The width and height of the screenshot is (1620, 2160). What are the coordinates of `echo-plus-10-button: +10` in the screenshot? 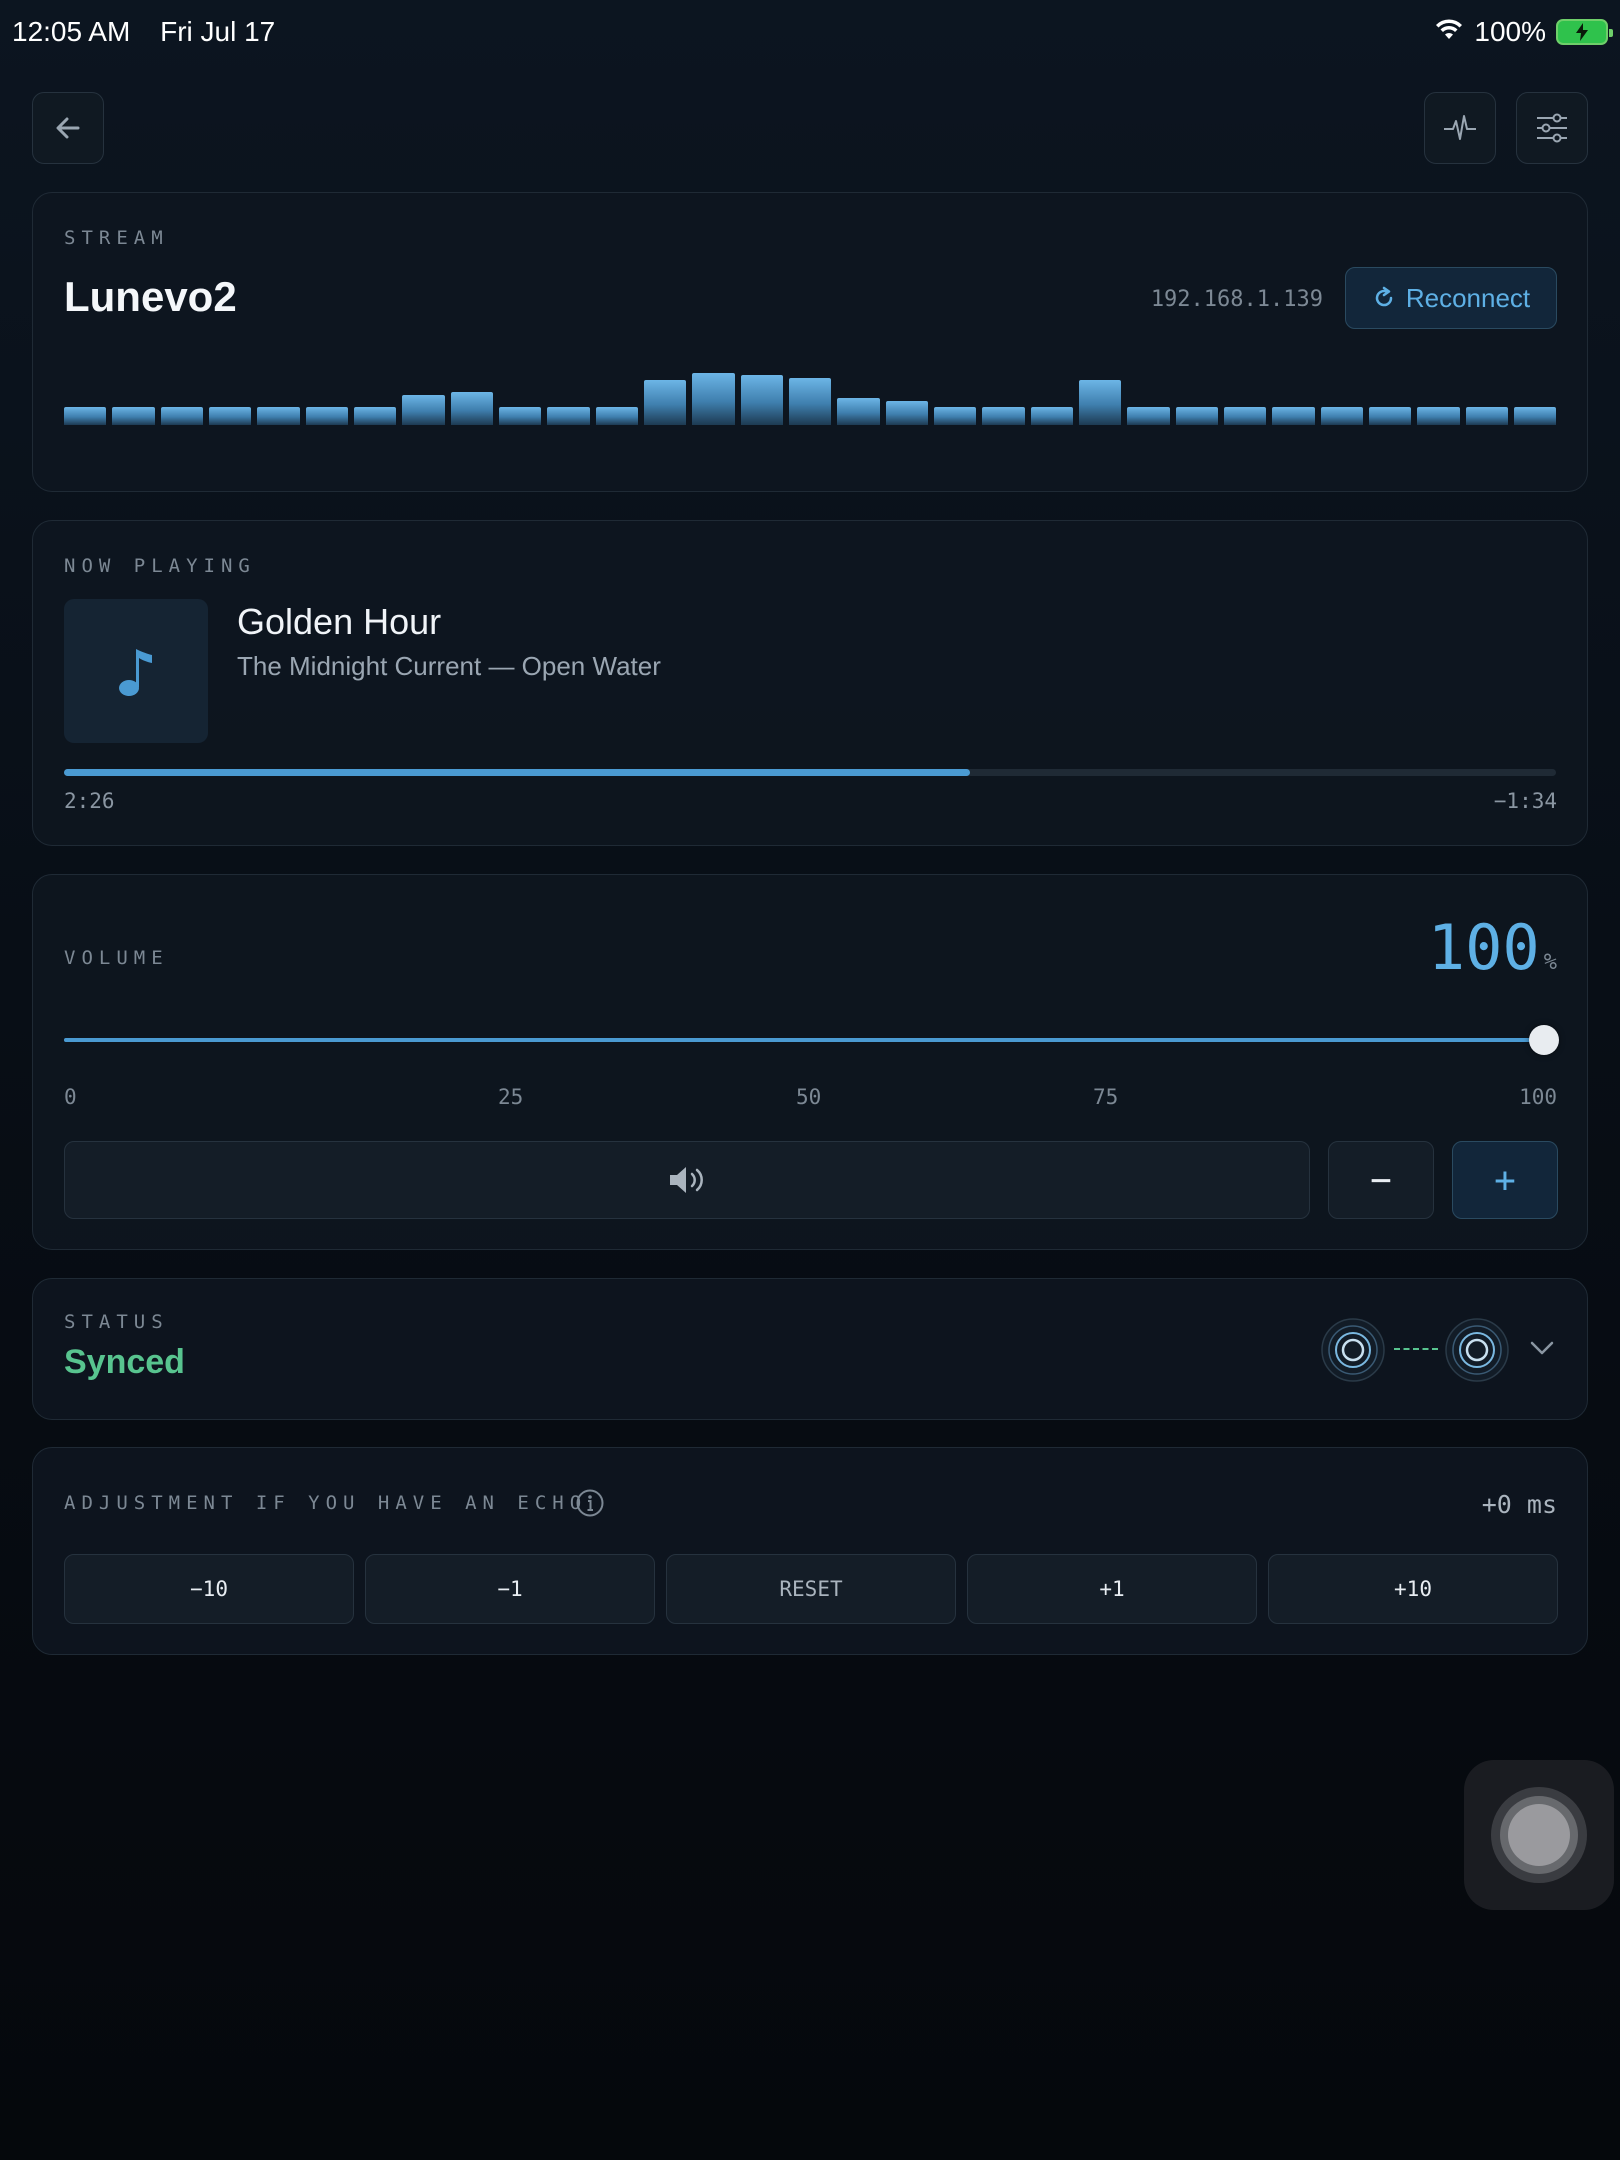 It's located at (1413, 1589).